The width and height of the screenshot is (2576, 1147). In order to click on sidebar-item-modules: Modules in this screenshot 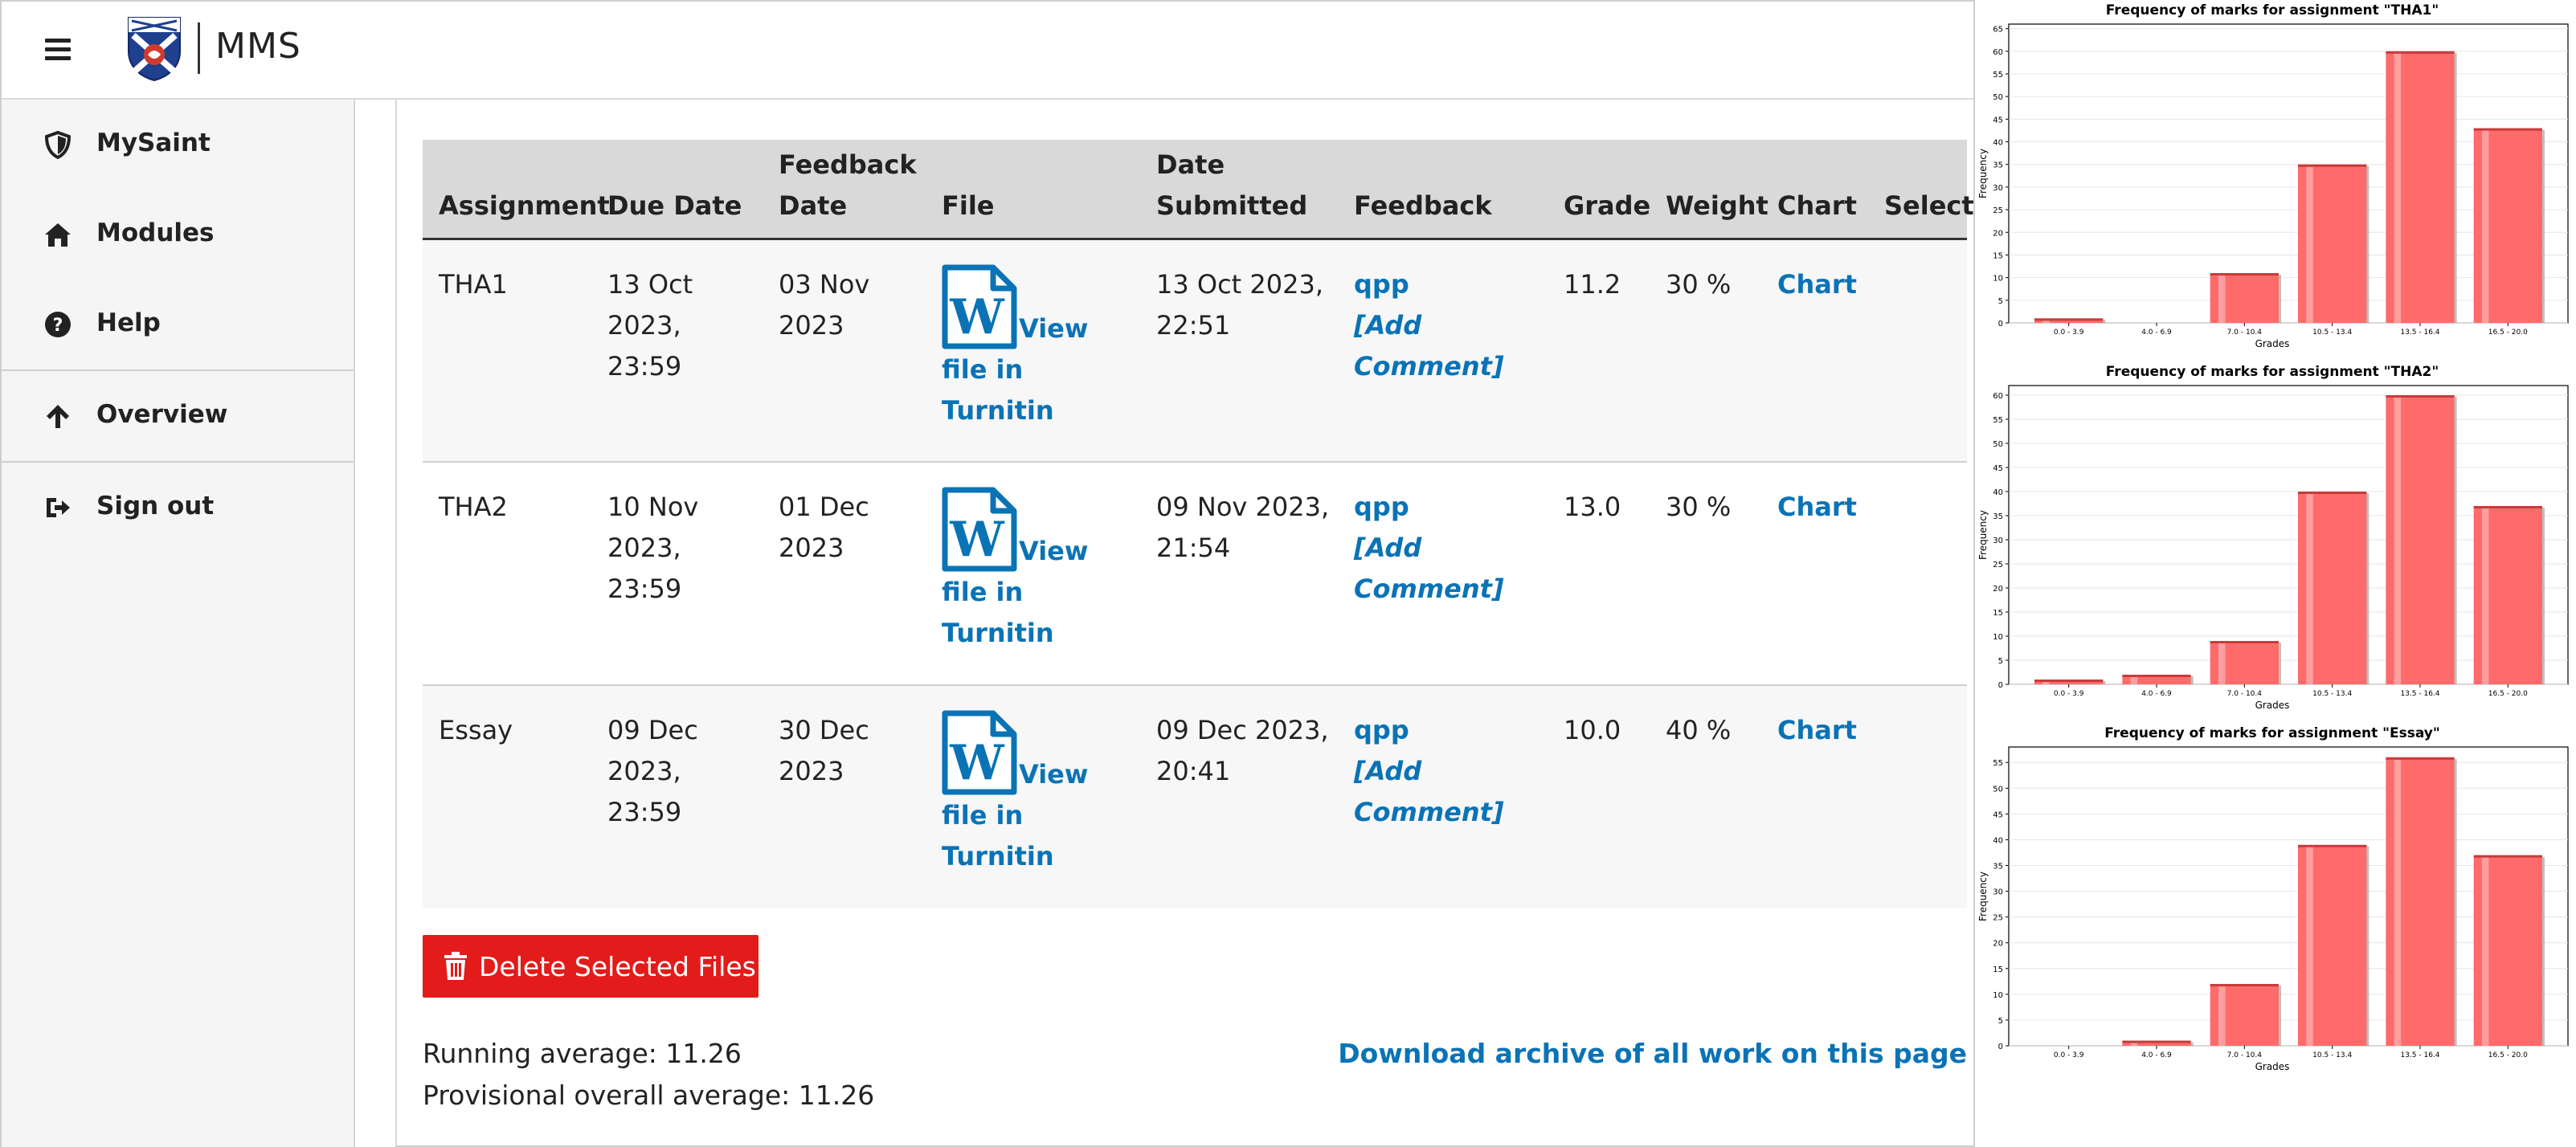, I will do `click(178, 235)`.